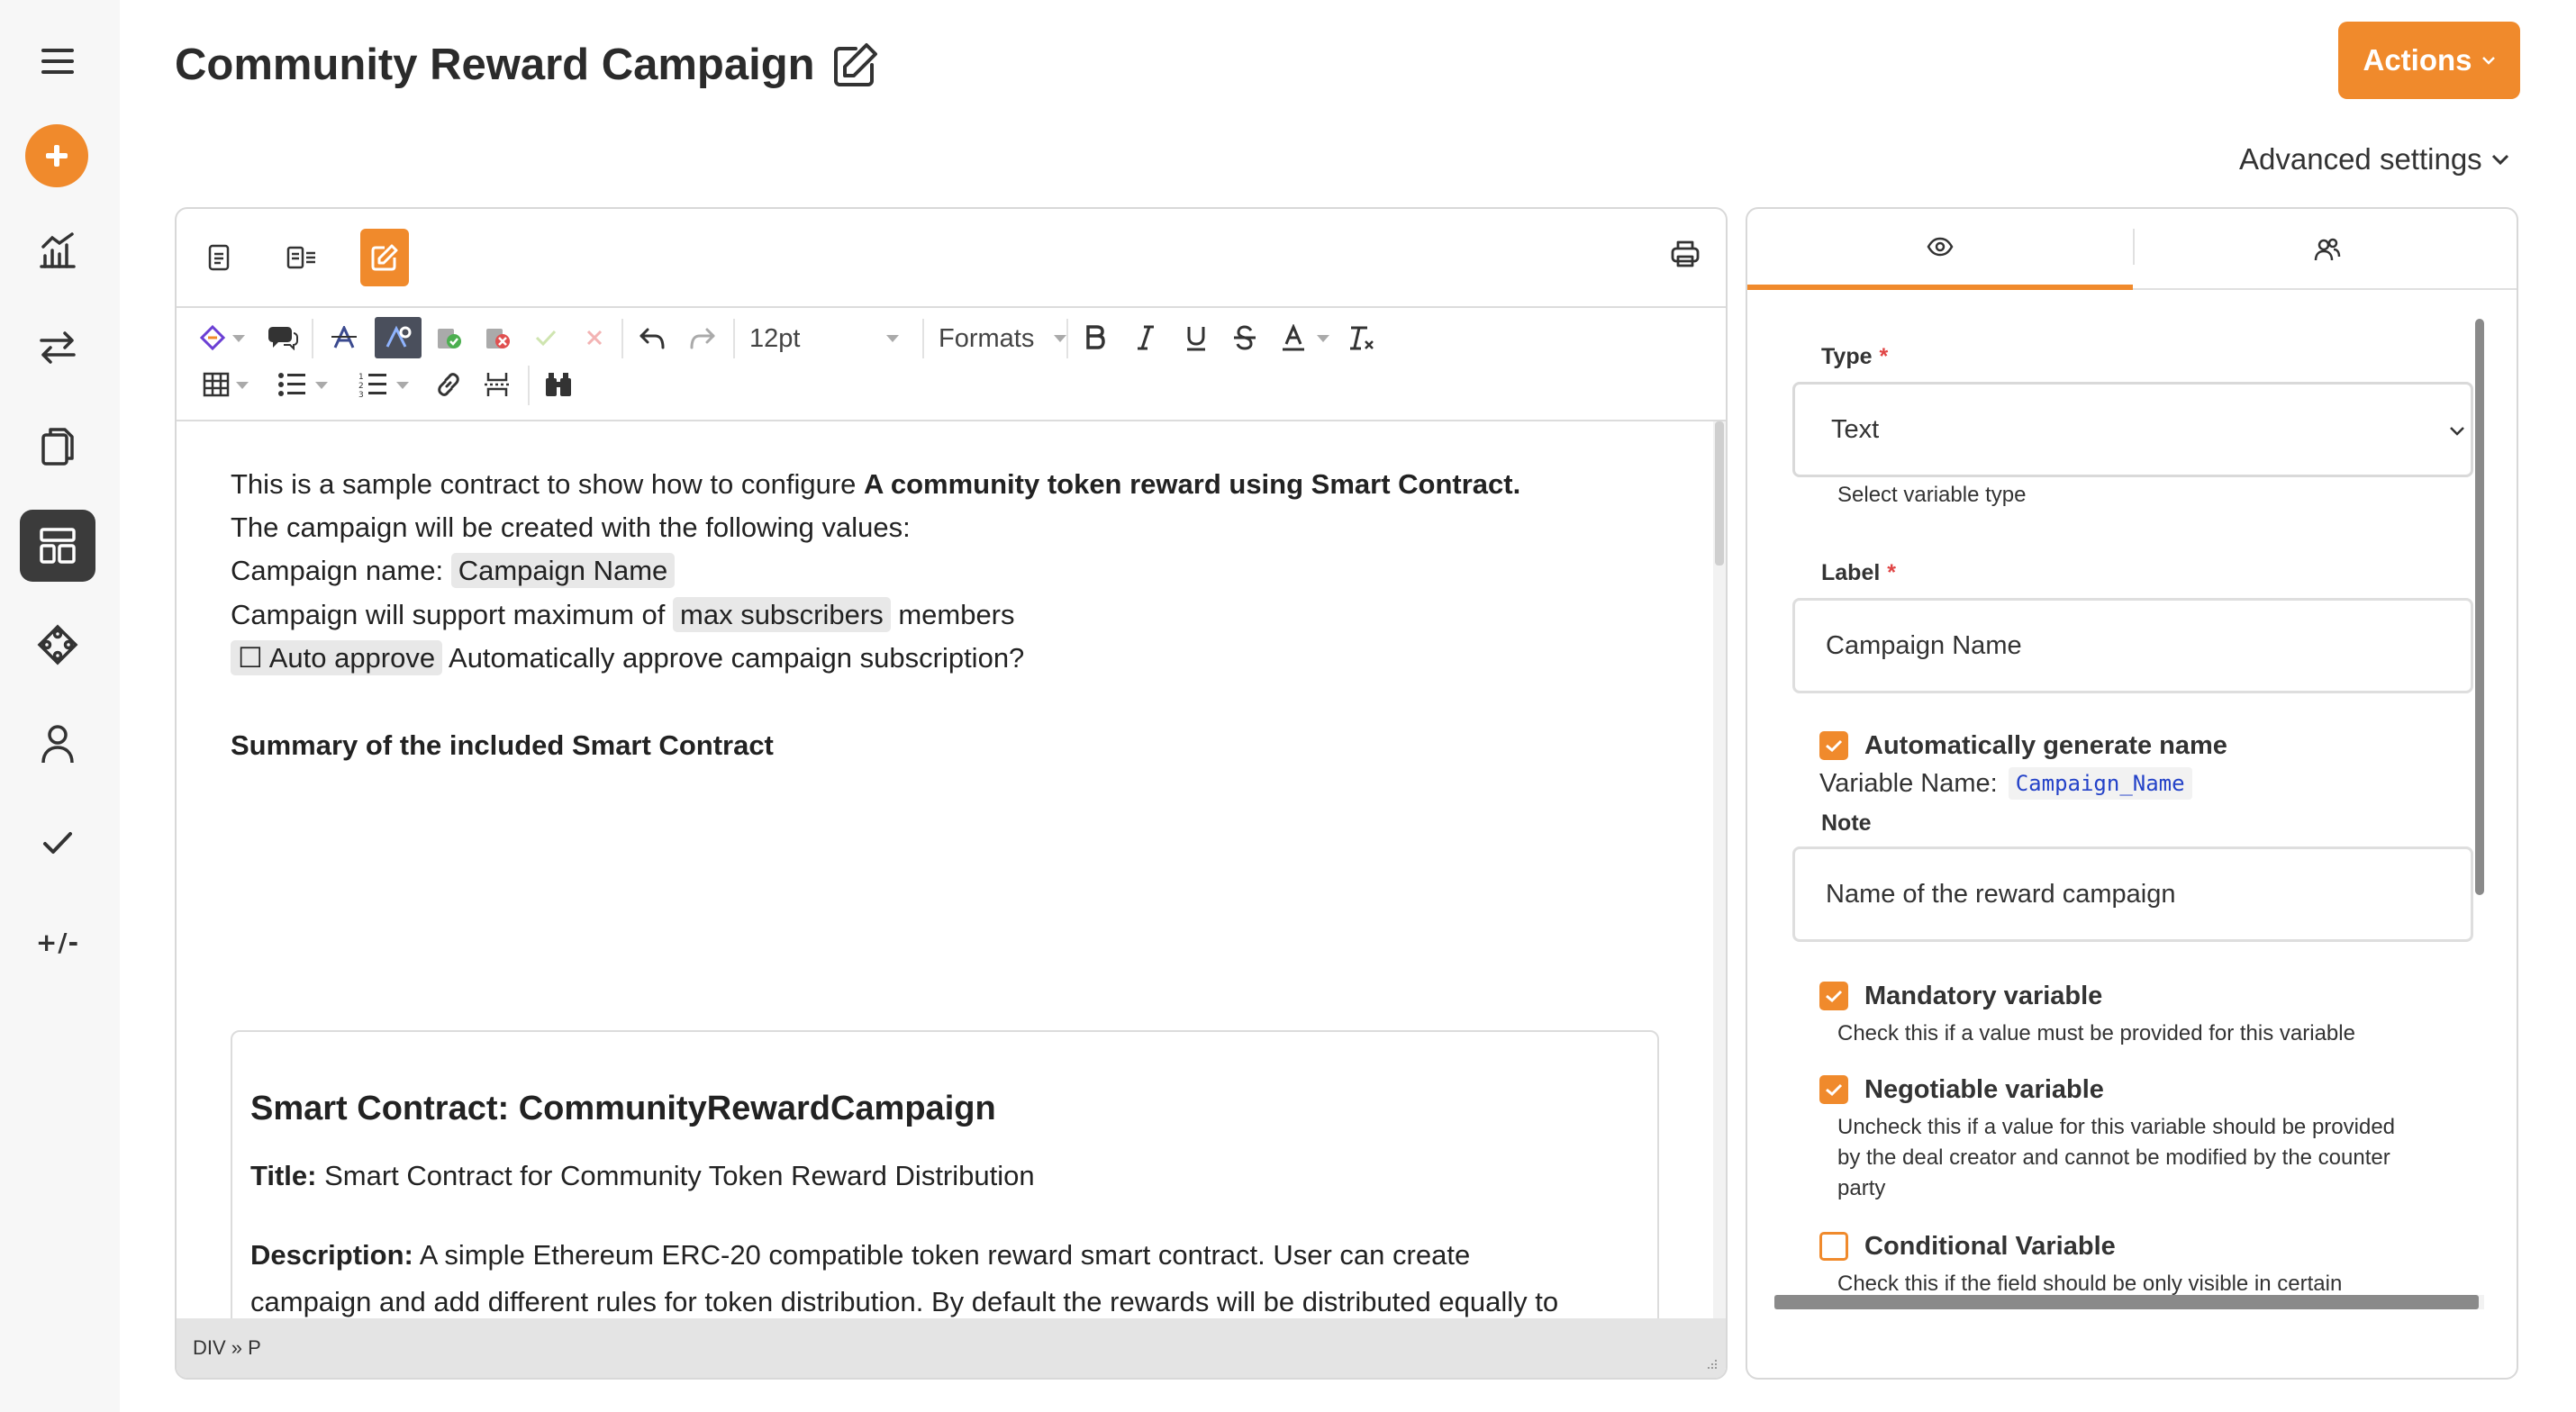 This screenshot has width=2576, height=1412. Describe the element at coordinates (212, 338) in the screenshot. I see `insert-variable-icon` at that location.